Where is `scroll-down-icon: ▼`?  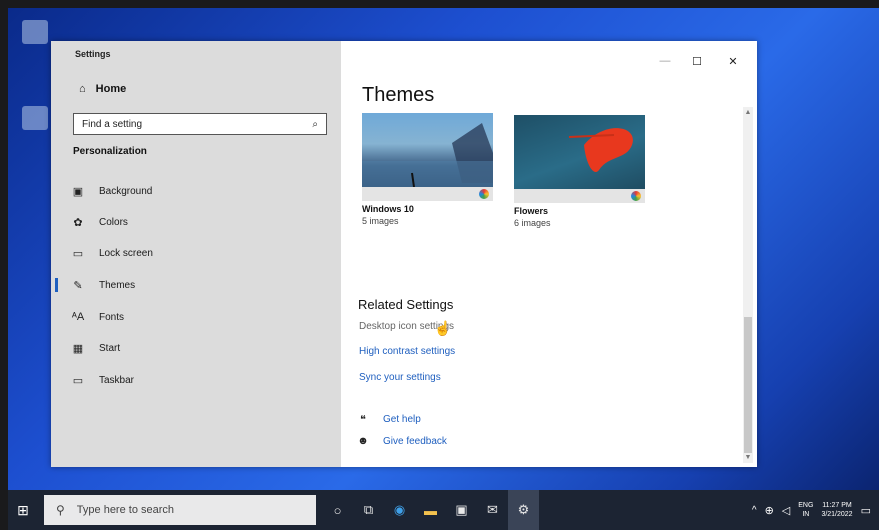 scroll-down-icon: ▼ is located at coordinates (748, 457).